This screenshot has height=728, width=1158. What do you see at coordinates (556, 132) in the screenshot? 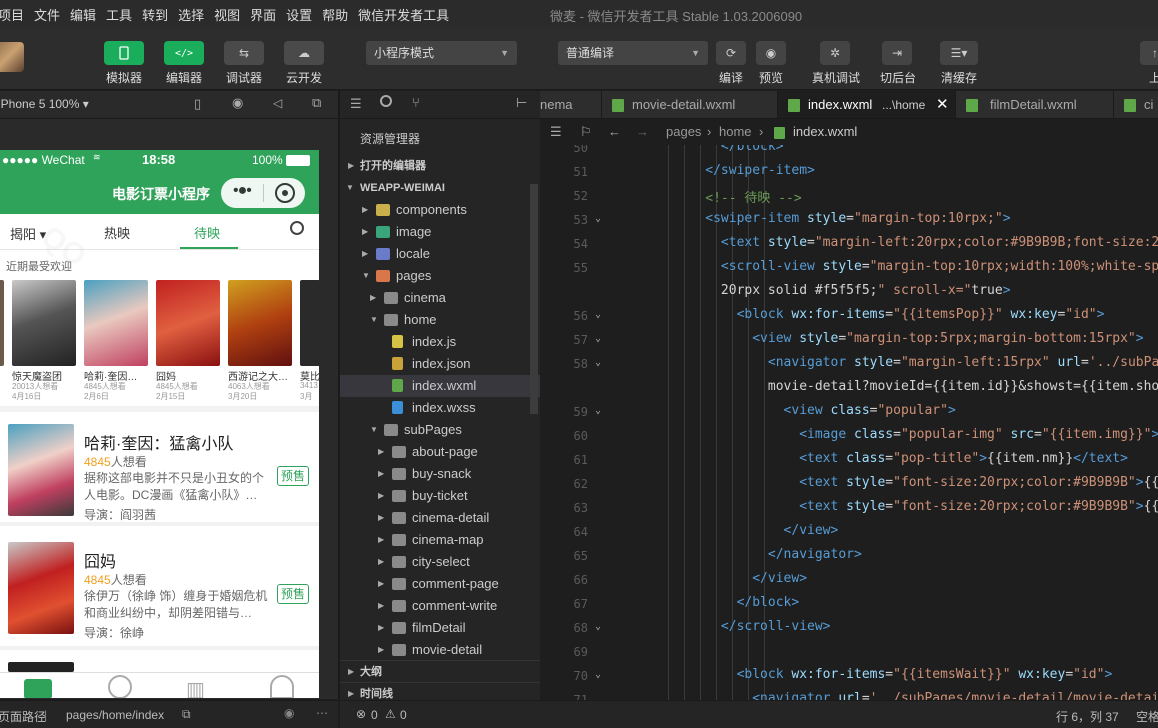
I see `list-icon: ☰` at bounding box center [556, 132].